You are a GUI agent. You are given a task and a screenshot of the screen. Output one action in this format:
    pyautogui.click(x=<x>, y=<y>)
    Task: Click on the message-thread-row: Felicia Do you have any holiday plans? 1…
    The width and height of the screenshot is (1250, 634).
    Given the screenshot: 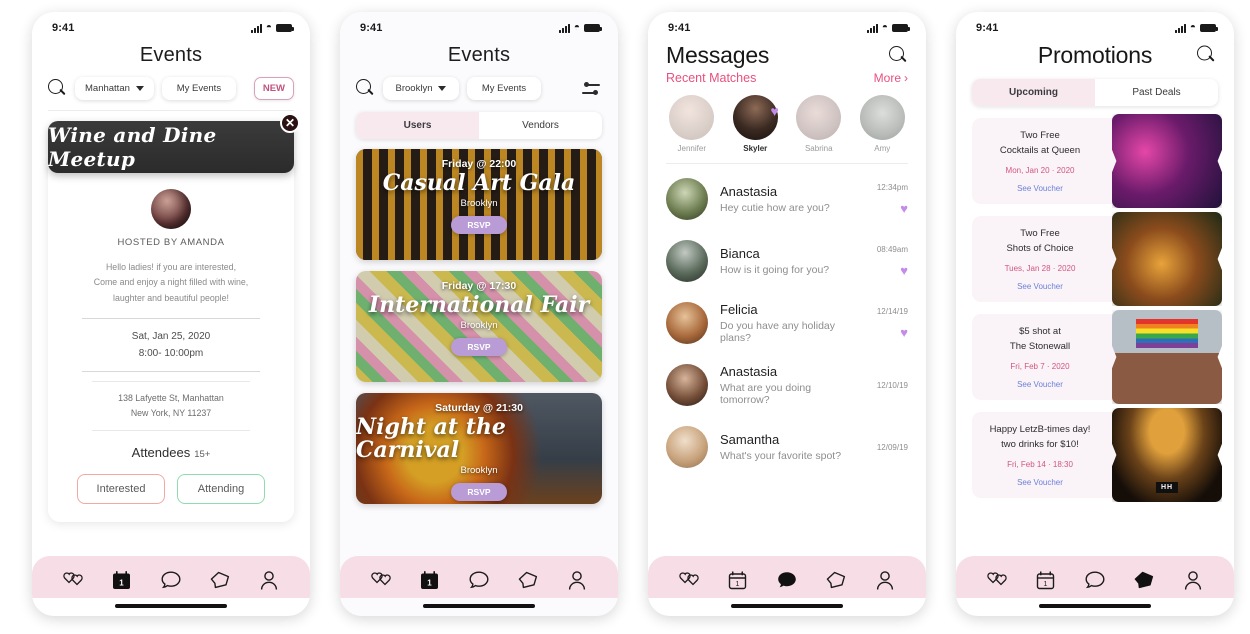 What is the action you would take?
    pyautogui.click(x=787, y=323)
    